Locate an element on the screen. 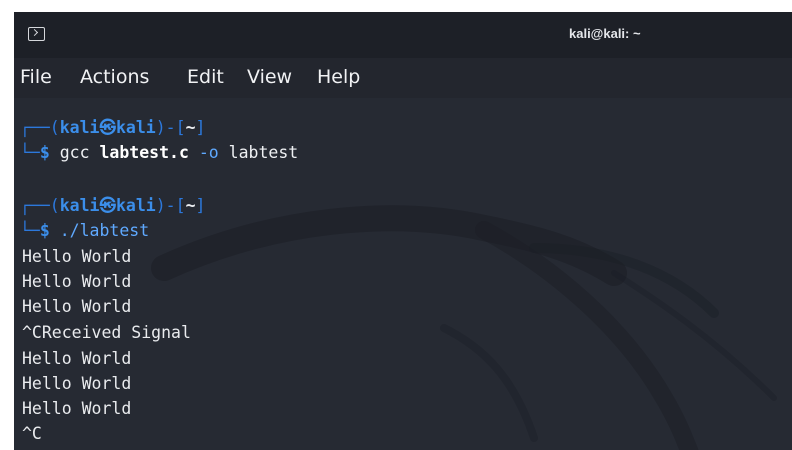  menu-file: File is located at coordinates (36, 77).